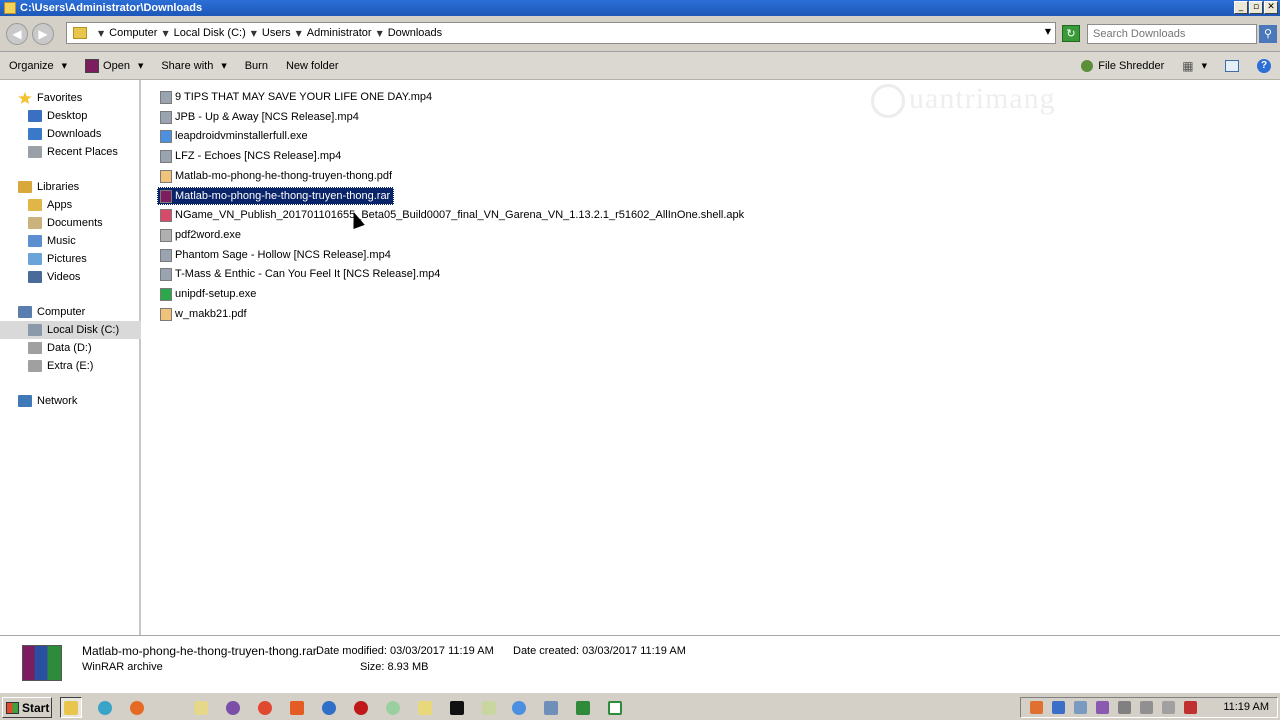 The width and height of the screenshot is (1280, 720). Describe the element at coordinates (361, 707) in the screenshot. I see `taskbar-recorder` at that location.